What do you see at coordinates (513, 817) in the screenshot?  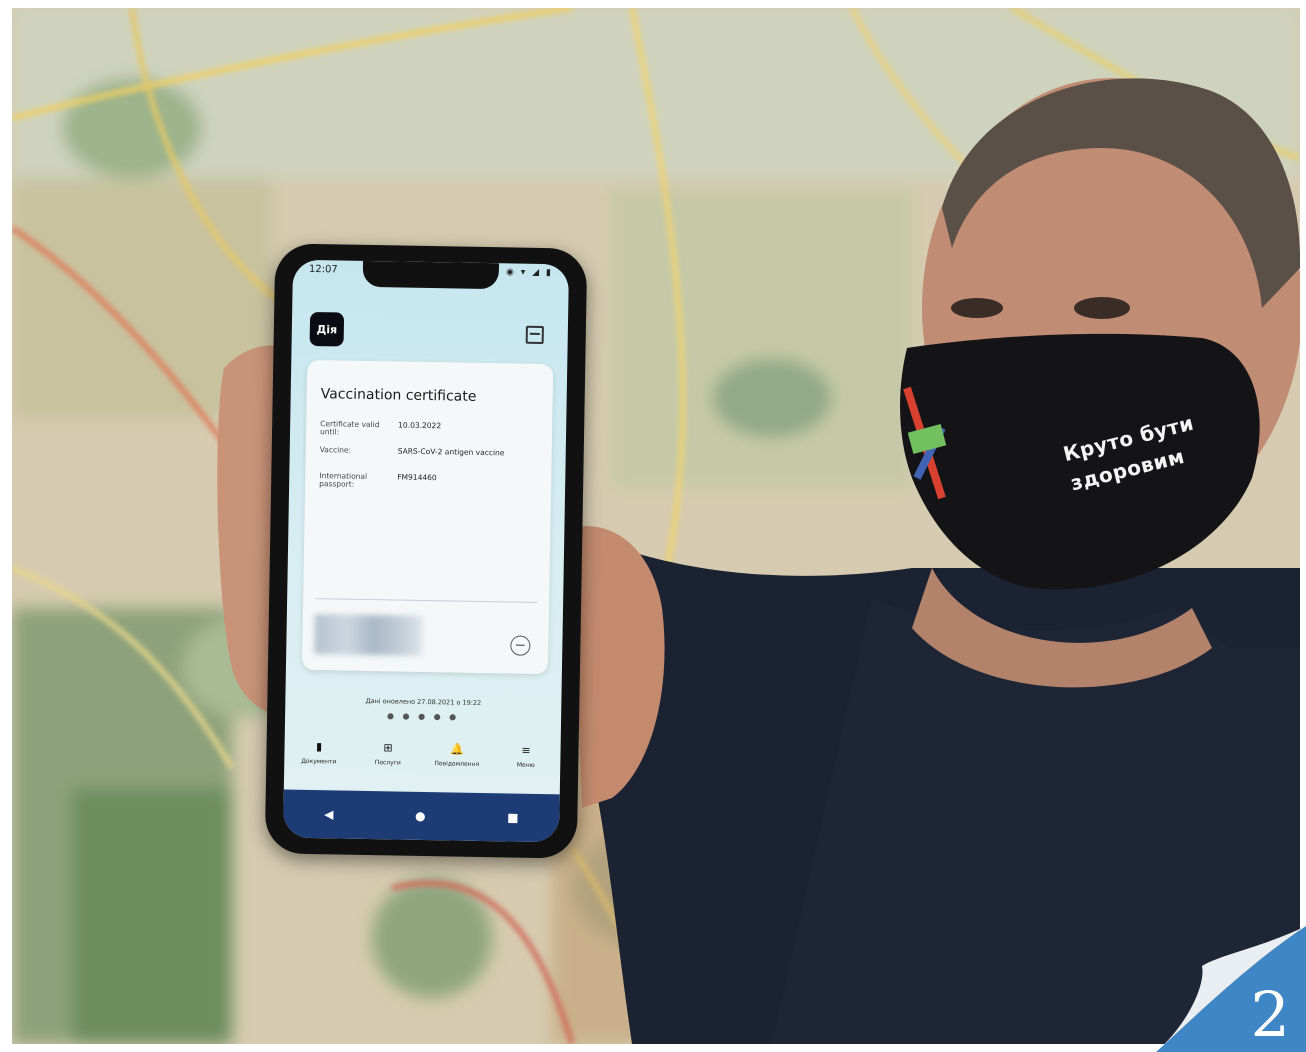 I see `recents-icon: ■` at bounding box center [513, 817].